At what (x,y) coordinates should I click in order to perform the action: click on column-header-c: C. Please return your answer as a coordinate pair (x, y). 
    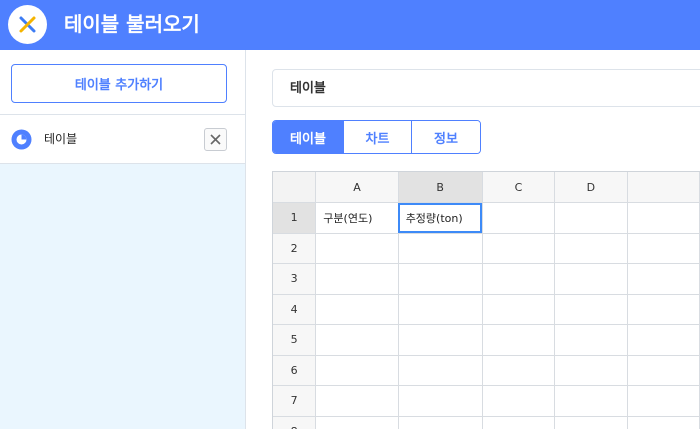
    Looking at the image, I should click on (519, 187).